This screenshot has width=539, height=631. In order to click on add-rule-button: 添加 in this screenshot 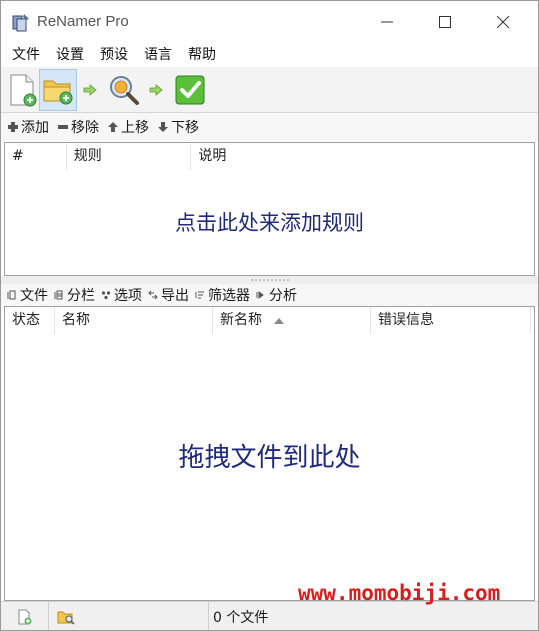, I will do `click(28, 127)`.